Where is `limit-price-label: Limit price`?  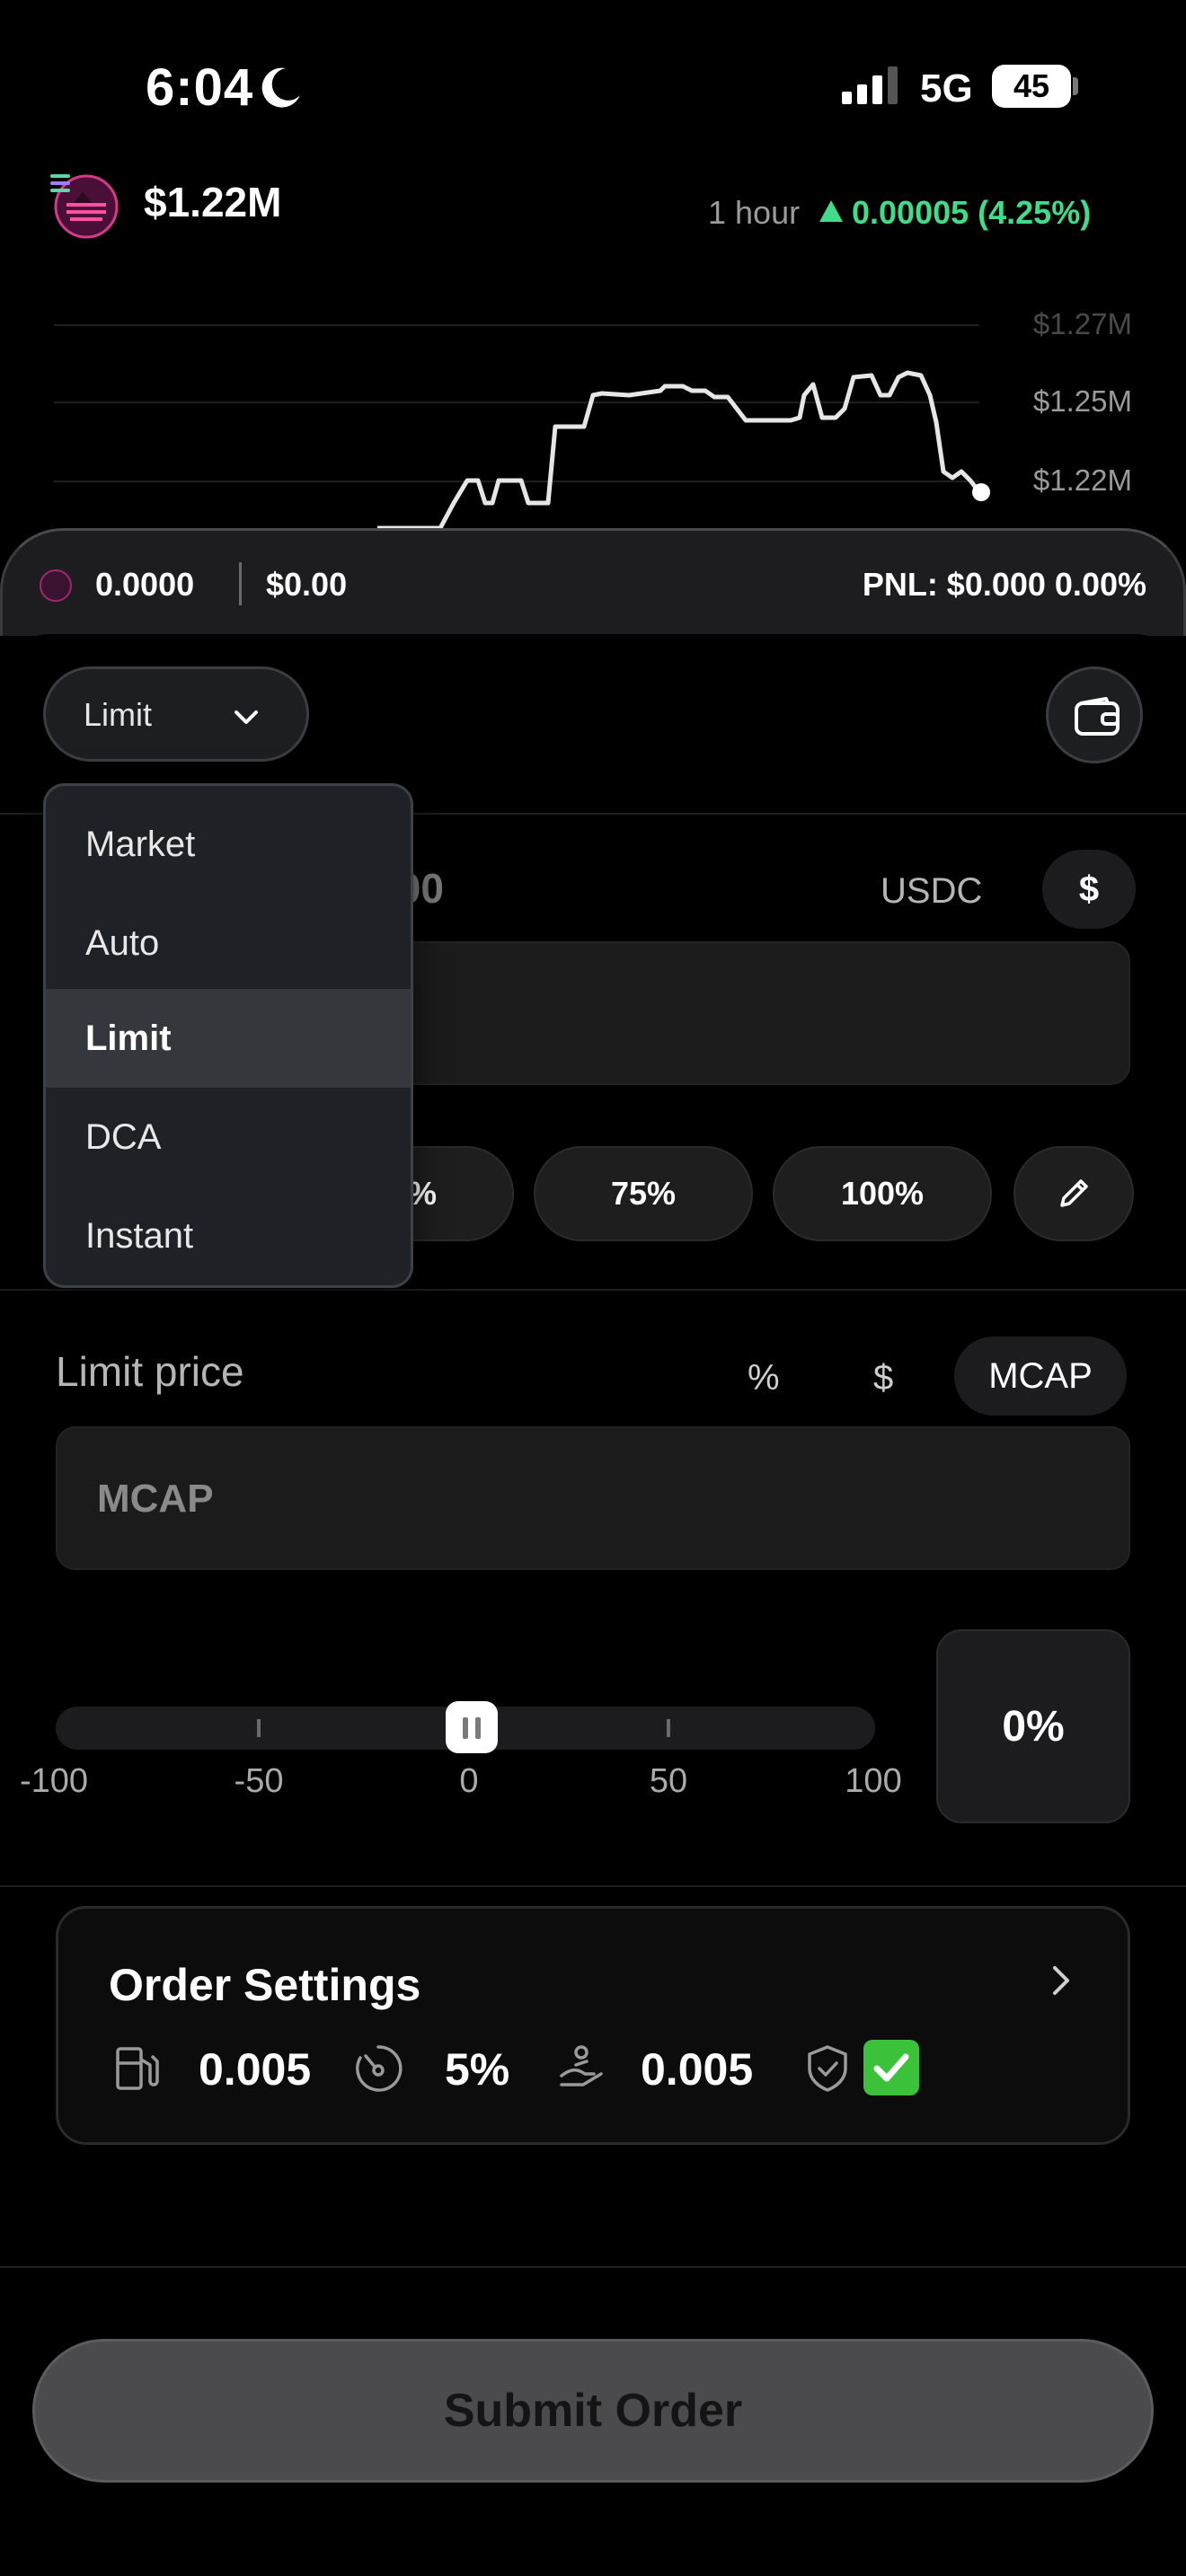 limit-price-label: Limit price is located at coordinates (150, 1371).